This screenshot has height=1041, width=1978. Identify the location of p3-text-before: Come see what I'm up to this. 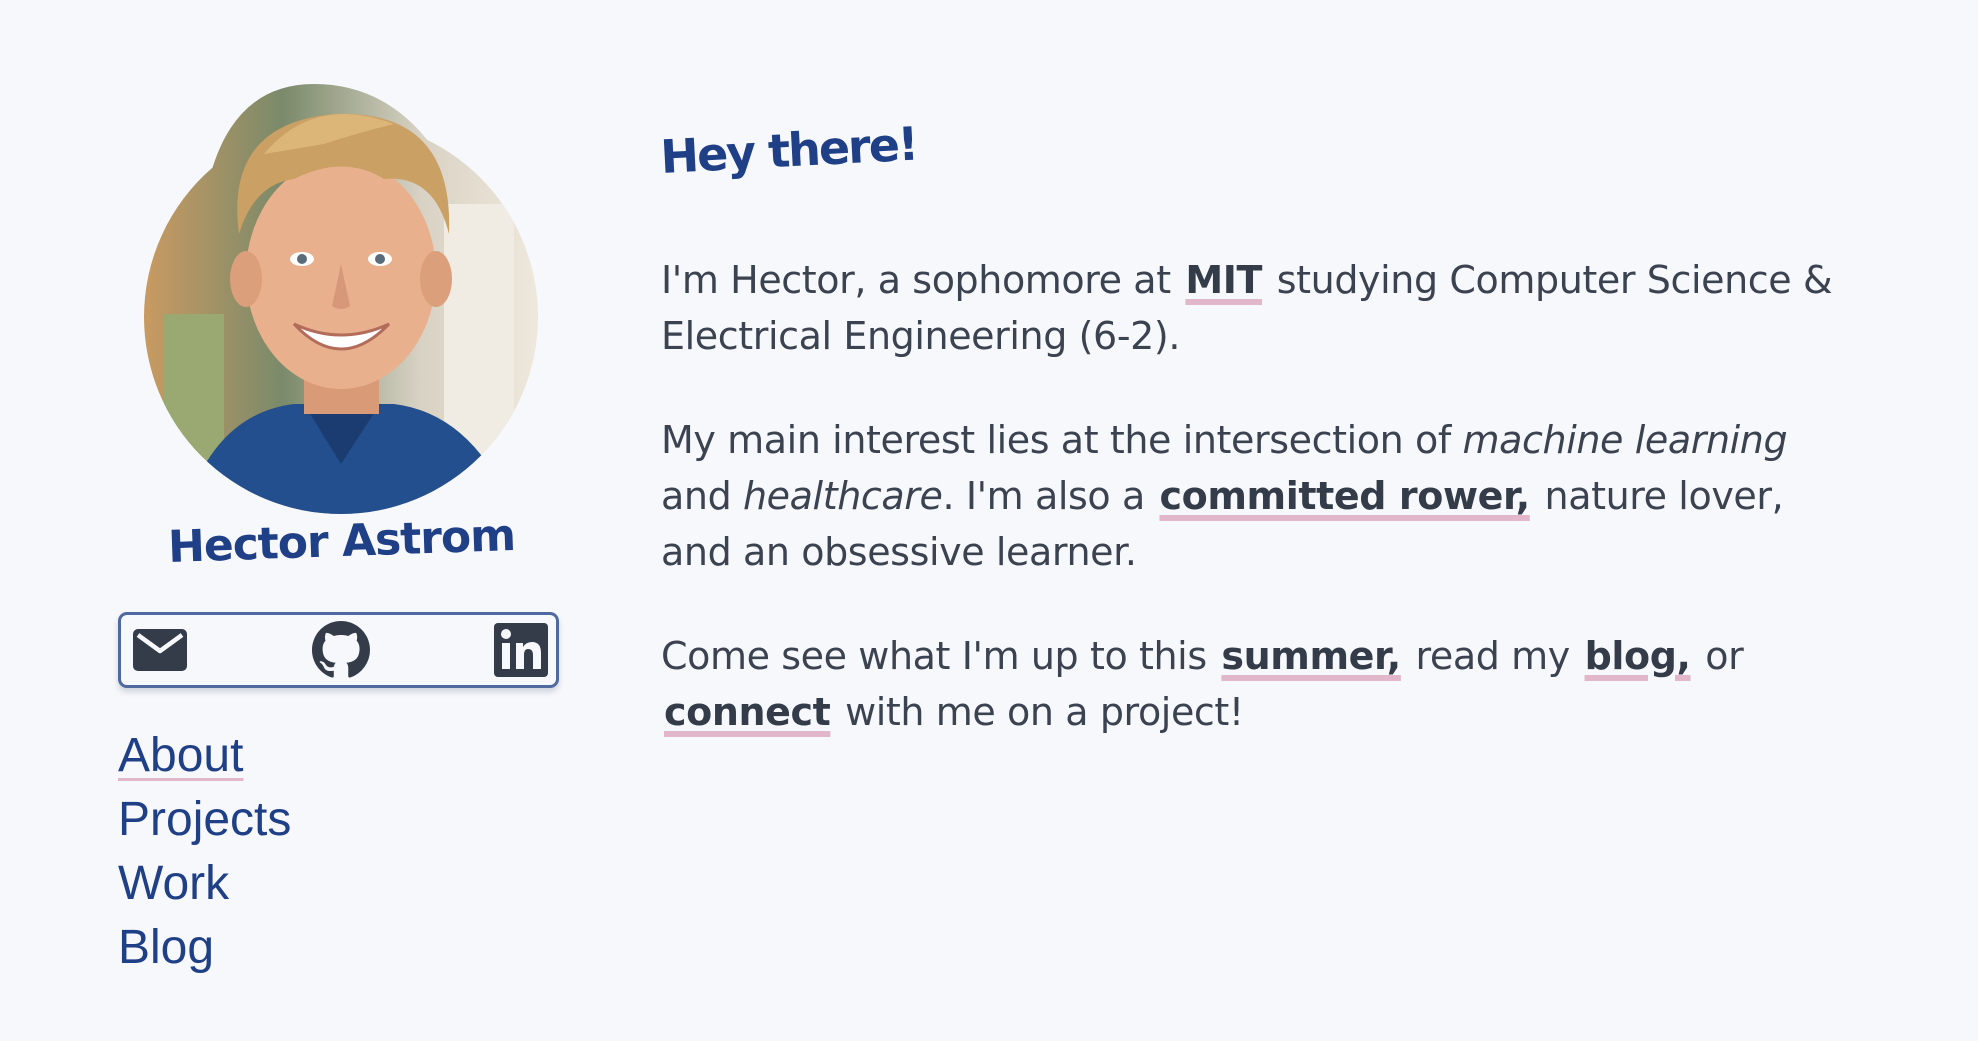
(940, 656).